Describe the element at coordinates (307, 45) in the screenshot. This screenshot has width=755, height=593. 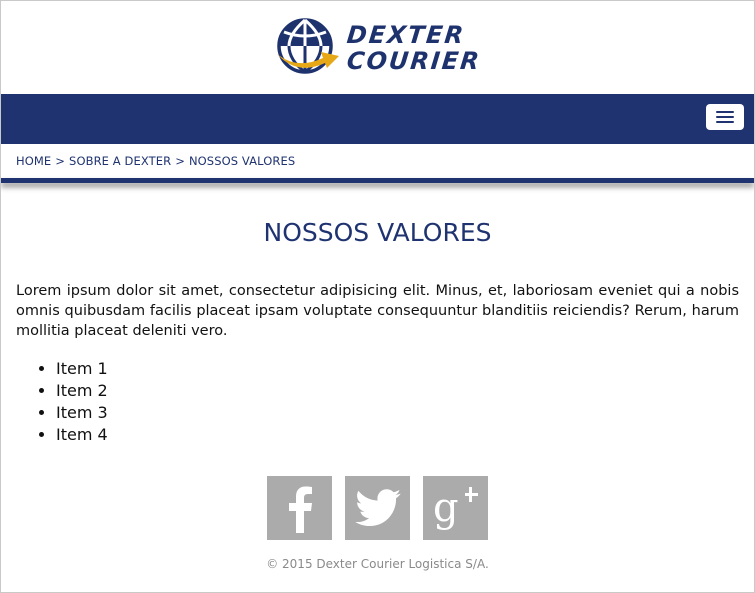
I see `globe-logo-icon` at that location.